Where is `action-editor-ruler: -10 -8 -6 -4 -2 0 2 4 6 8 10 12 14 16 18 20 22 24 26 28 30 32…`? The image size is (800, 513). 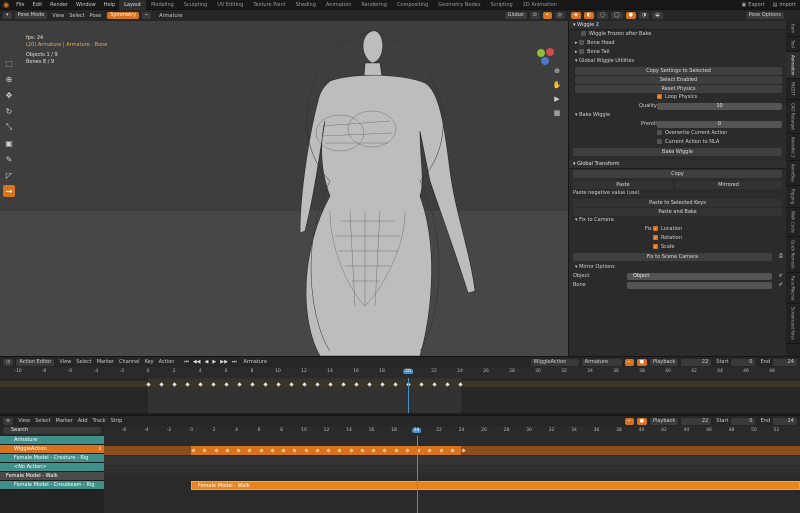
action-editor-ruler: -10 -8 -6 -4 -2 0 2 4 6 8 10 12 14 16 18 20 22 24 26 28 30 32… is located at coordinates (400, 372).